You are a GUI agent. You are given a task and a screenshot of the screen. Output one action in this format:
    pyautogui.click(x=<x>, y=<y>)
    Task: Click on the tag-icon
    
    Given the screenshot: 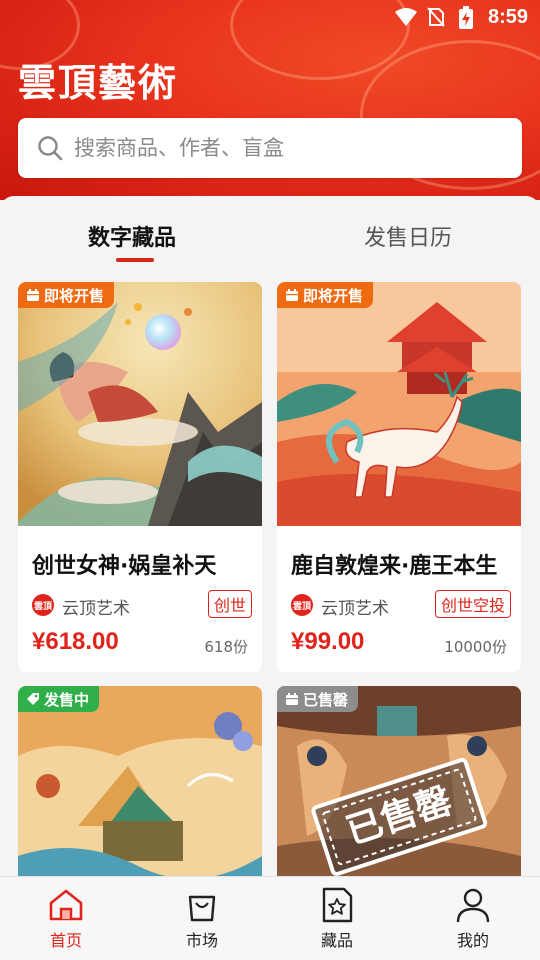 What is the action you would take?
    pyautogui.click(x=33, y=699)
    